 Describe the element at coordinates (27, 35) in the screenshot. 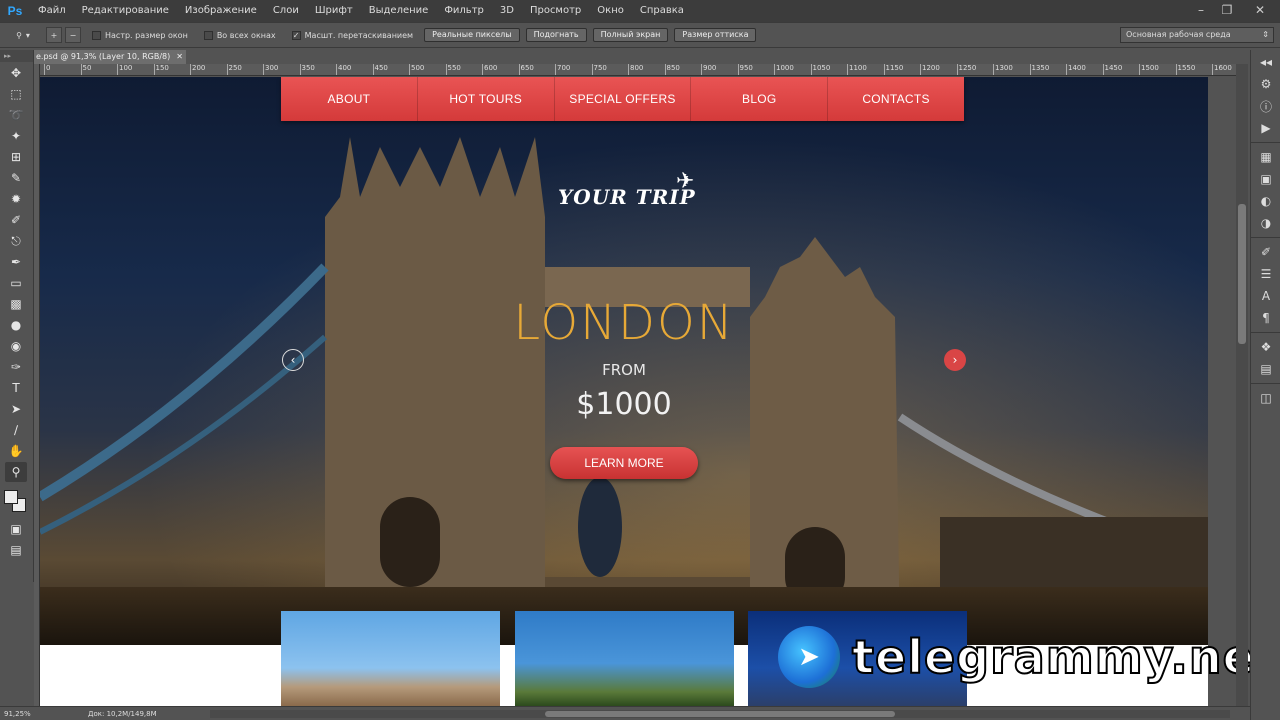

I see `chevron-down-icon: ▾` at that location.